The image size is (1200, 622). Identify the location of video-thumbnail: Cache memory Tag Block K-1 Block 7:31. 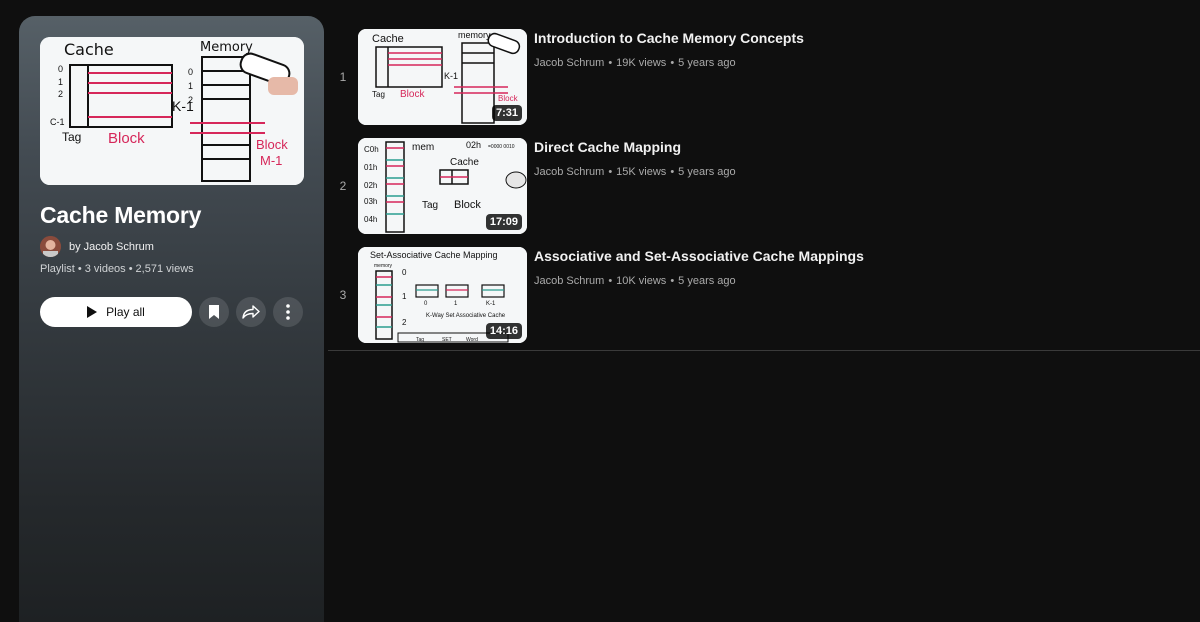
(442, 77).